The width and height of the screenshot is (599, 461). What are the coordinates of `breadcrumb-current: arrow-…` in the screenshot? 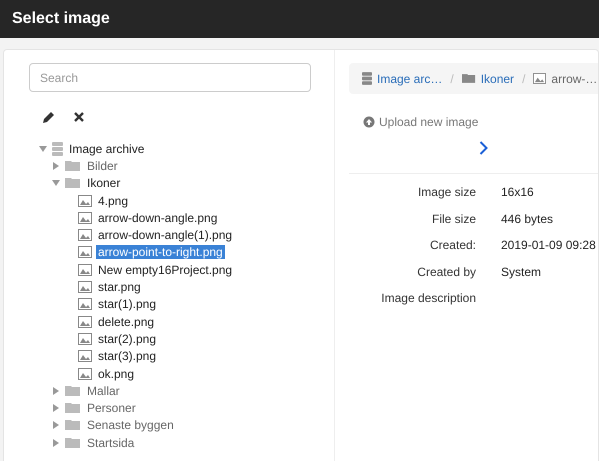 It's located at (574, 79).